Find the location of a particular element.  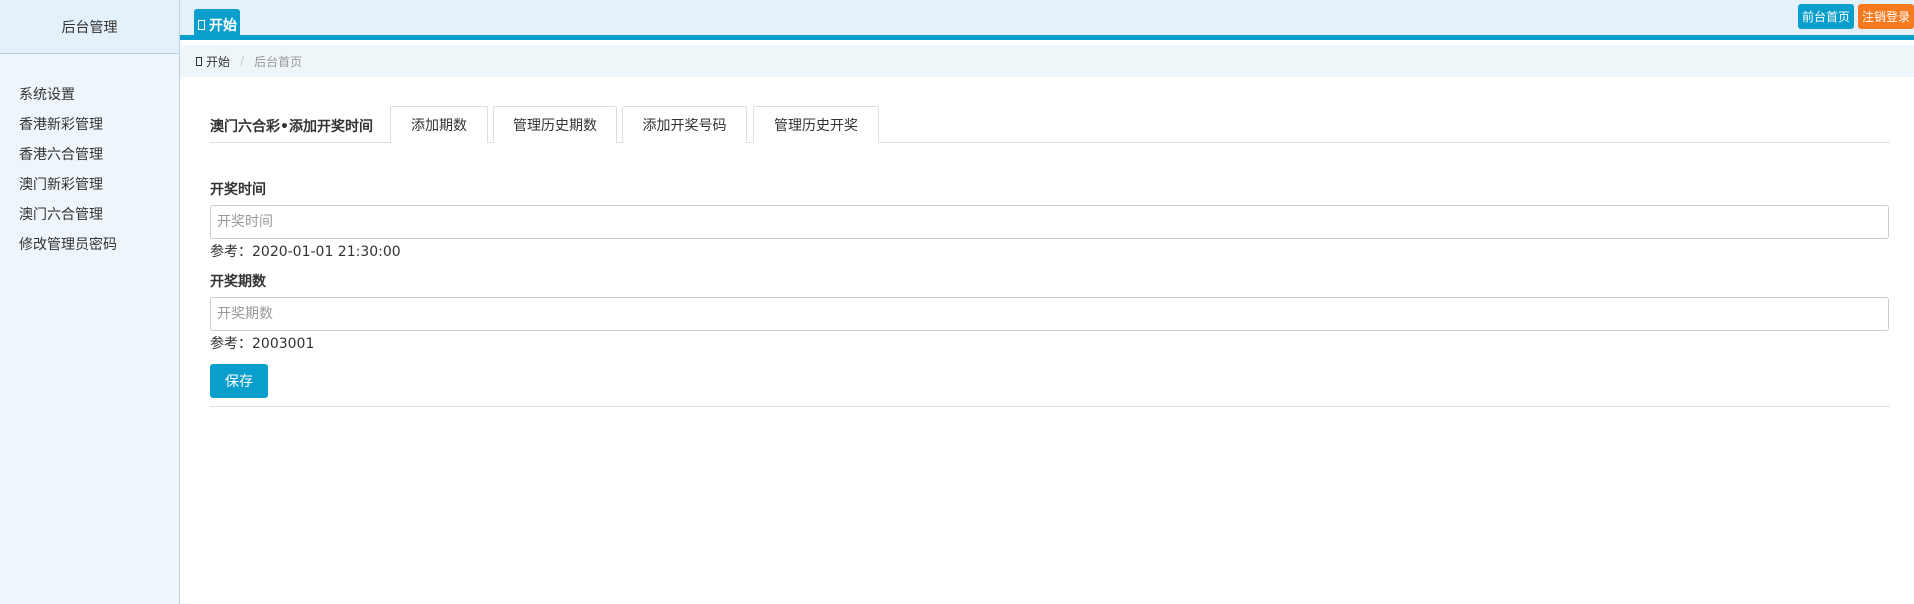

sidebar-item-system-settings: 系统设置 is located at coordinates (89, 95).